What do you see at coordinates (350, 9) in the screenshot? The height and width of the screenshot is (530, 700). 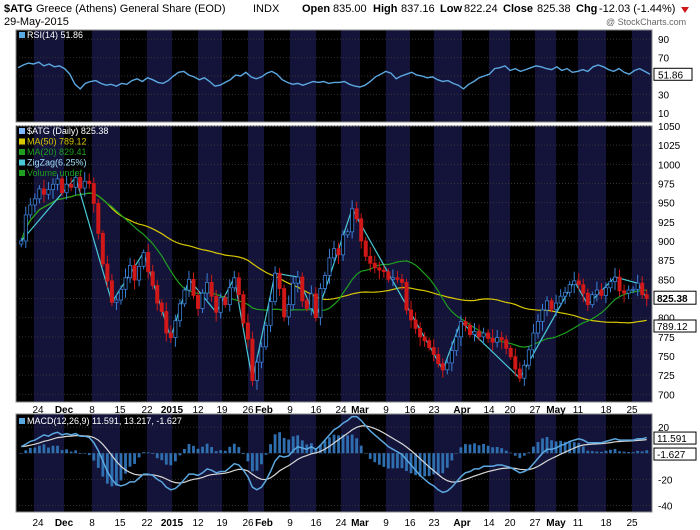 I see `open-value: 835.00` at bounding box center [350, 9].